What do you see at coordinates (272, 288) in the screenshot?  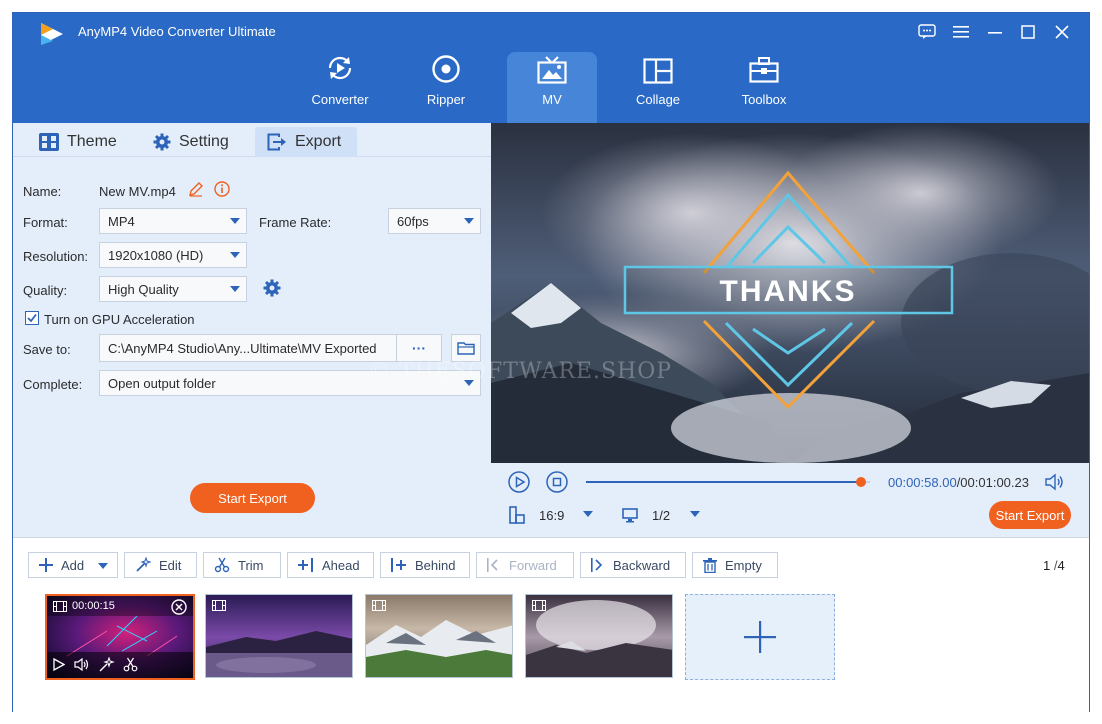 I see `quality-settings-gear-icon` at bounding box center [272, 288].